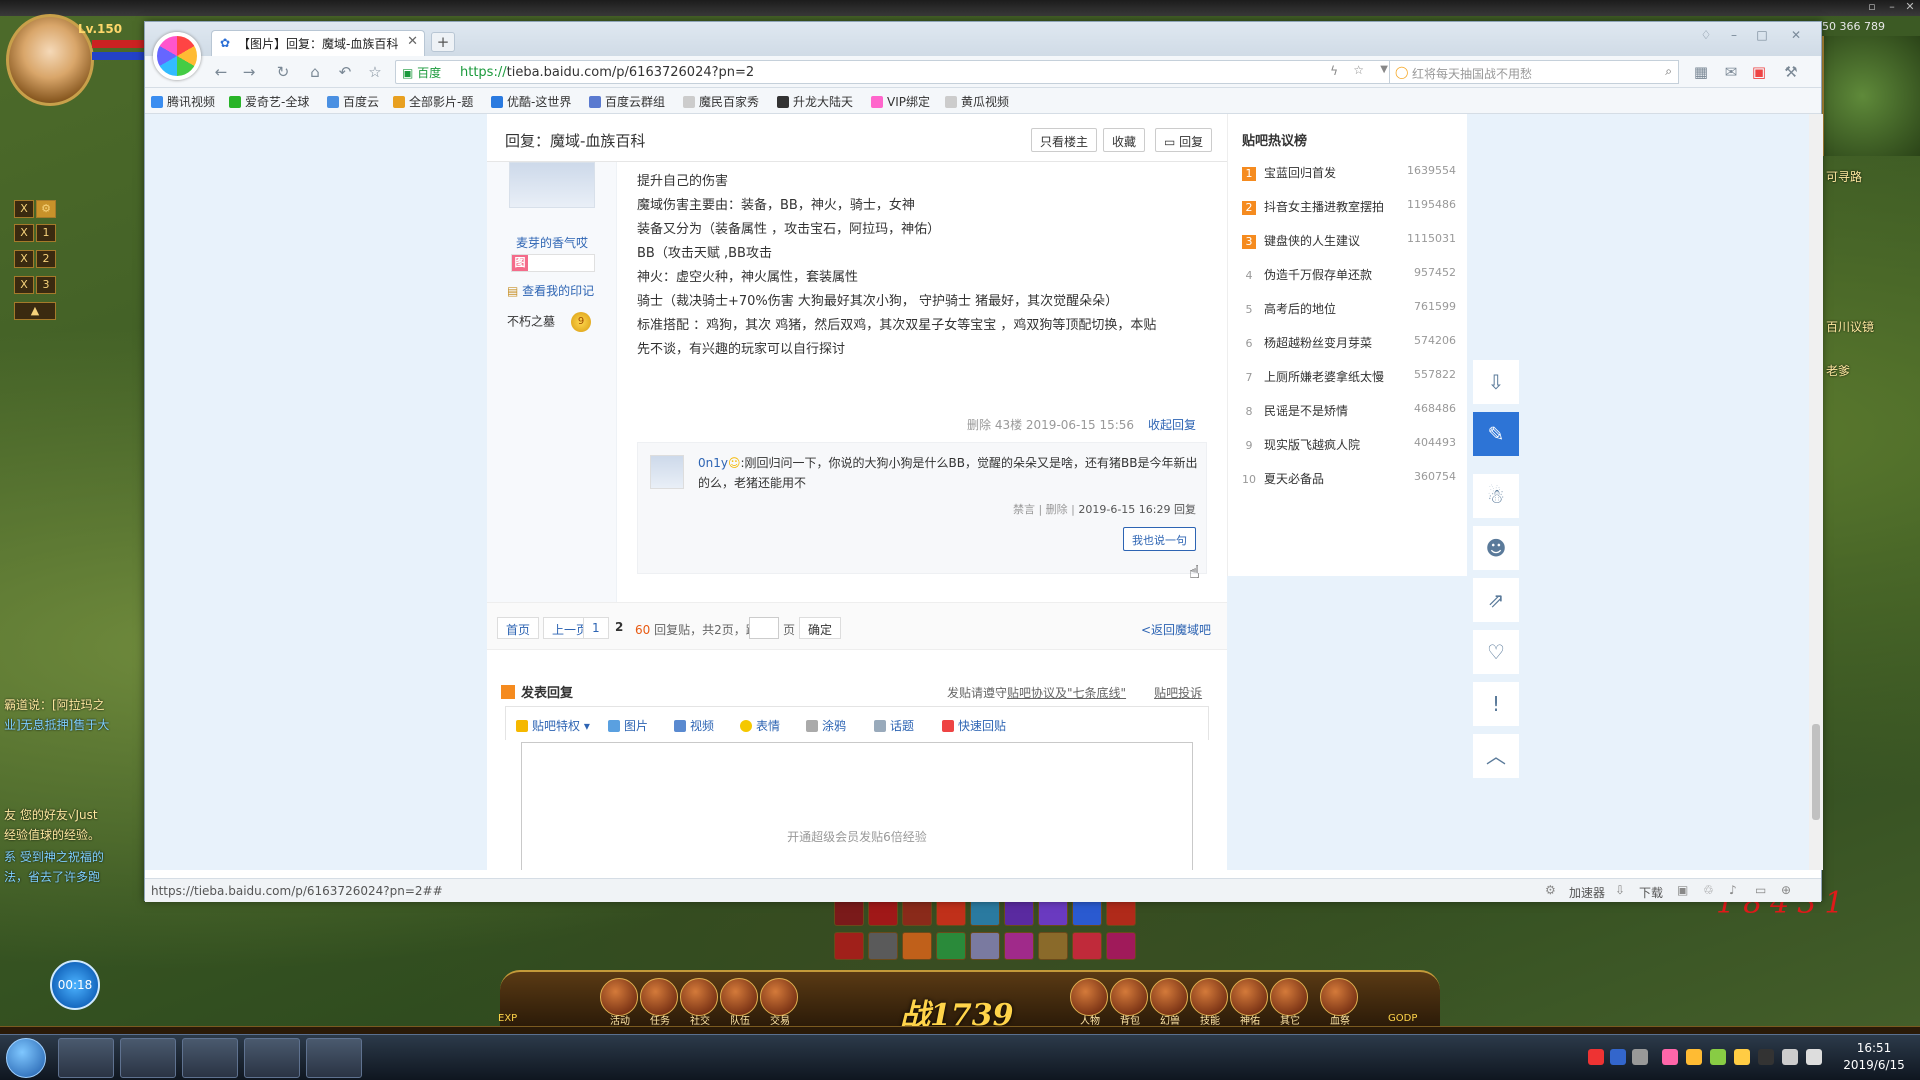 Image resolution: width=1920 pixels, height=1080 pixels. I want to click on quick-reply-tool: 快速回贴, so click(974, 725).